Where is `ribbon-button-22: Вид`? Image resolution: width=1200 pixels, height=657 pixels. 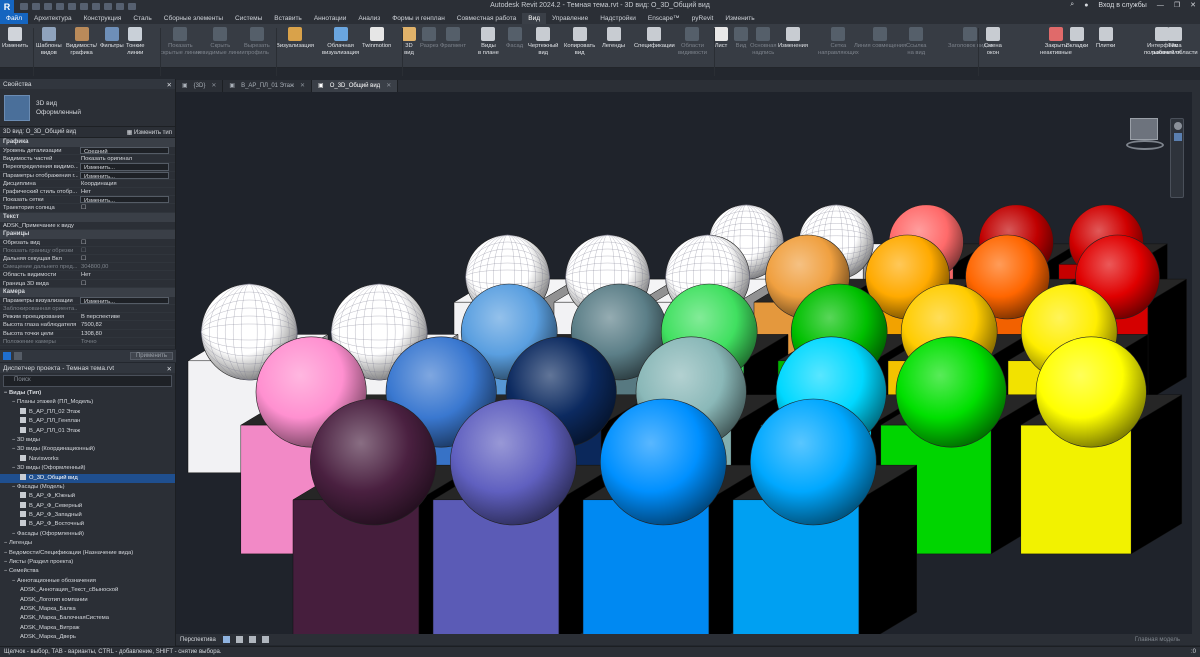
ribbon-button-22: Вид is located at coordinates (741, 38).